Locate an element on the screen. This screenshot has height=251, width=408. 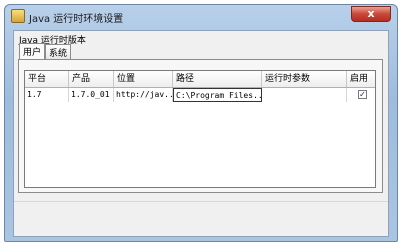
cell-product: 1.7.0_01 is located at coordinates (91, 95).